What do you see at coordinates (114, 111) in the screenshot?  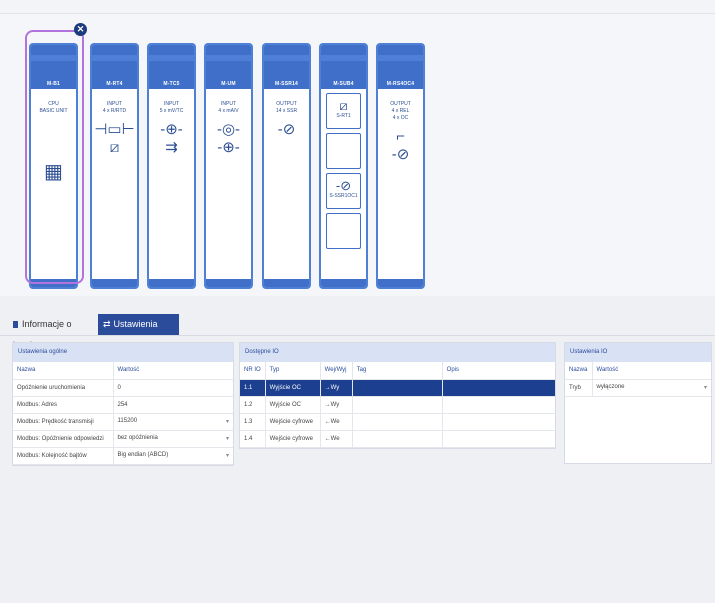 I see `module-line: 4 x R/RTD` at bounding box center [114, 111].